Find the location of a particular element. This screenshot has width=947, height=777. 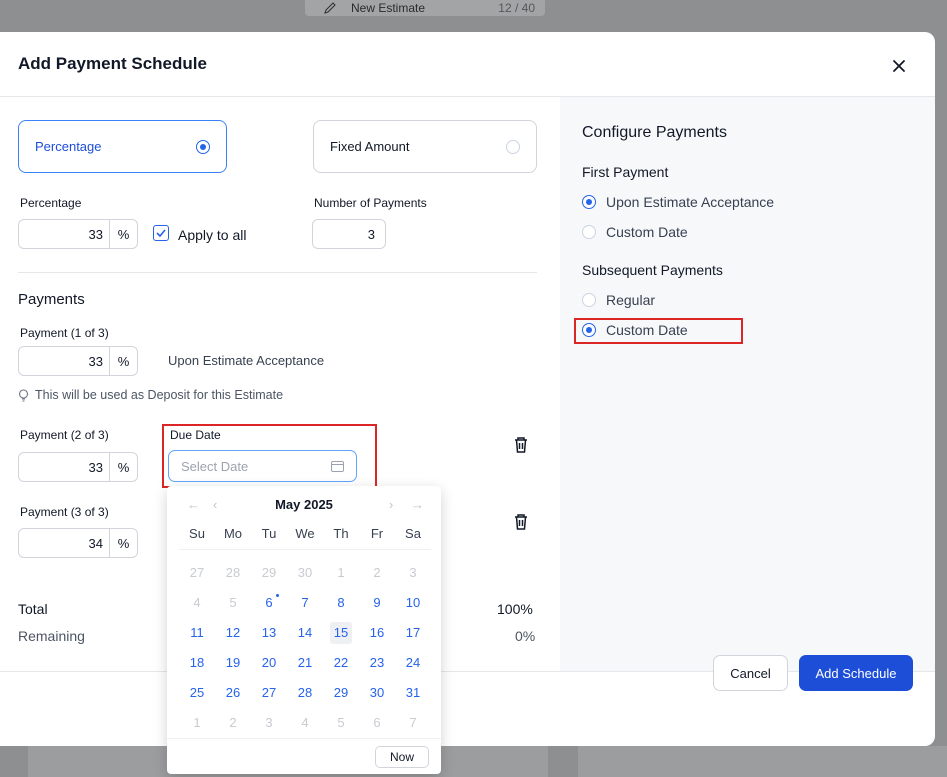

check-icon is located at coordinates (161, 233).